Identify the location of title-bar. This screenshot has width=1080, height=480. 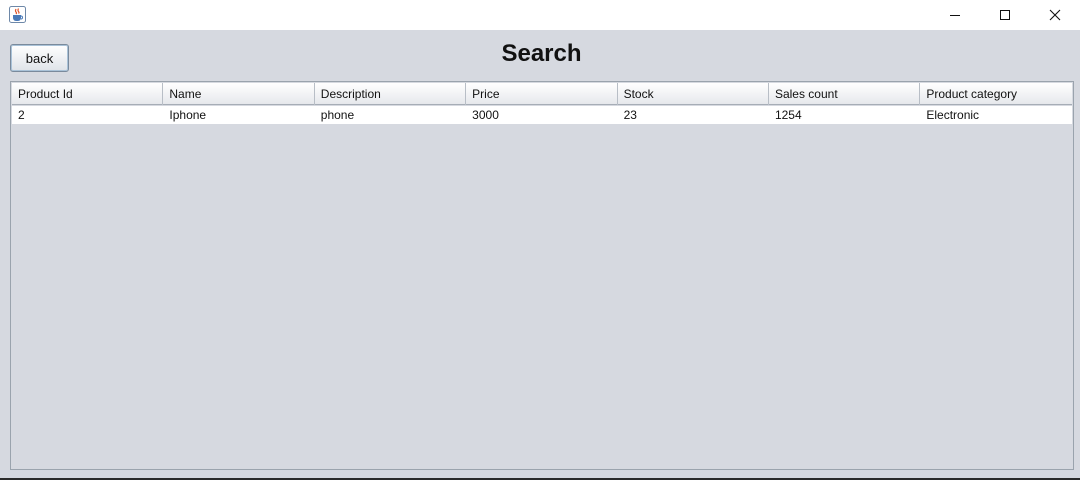
(540, 15).